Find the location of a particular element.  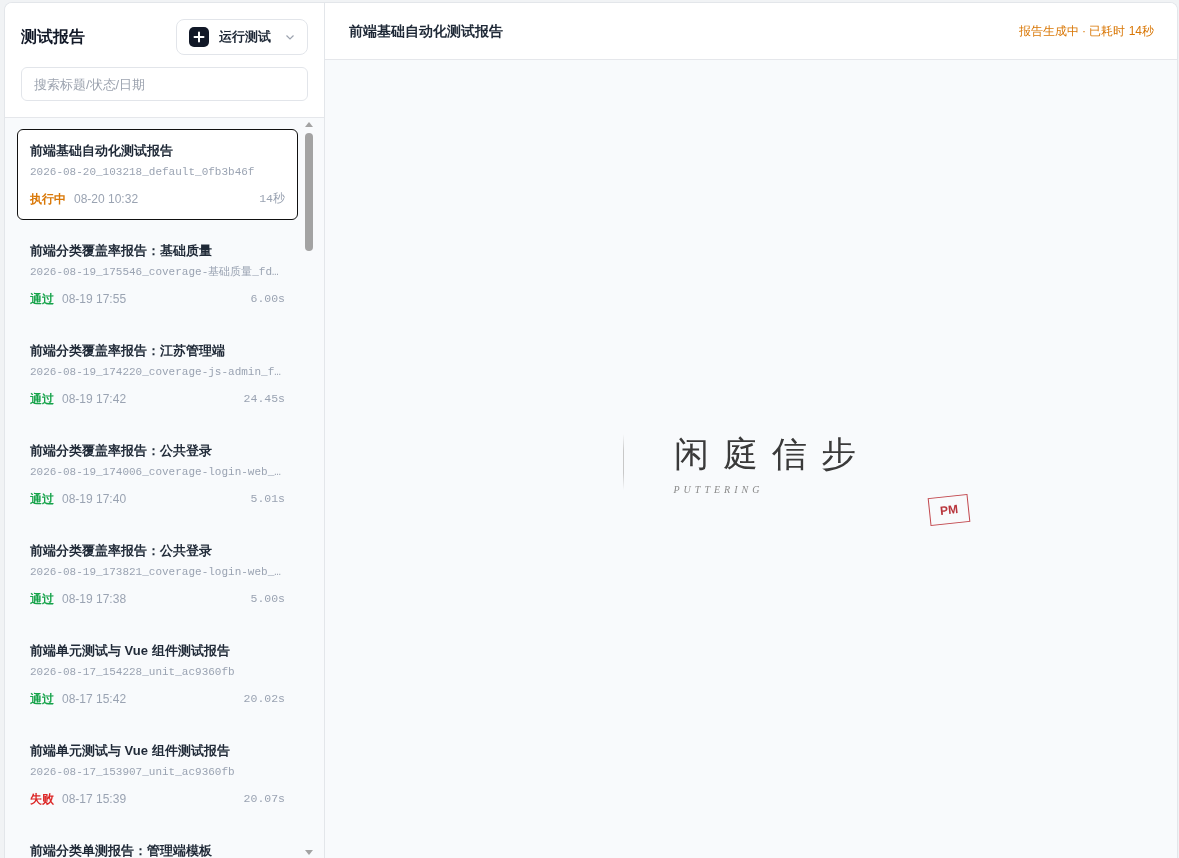

logo-subtitle: PUTTERING is located at coordinates (719, 490).